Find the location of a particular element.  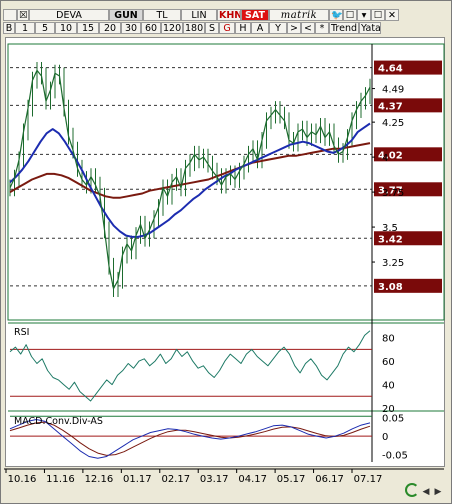

x-tick-label: 04.17 is located at coordinates (252, 479).